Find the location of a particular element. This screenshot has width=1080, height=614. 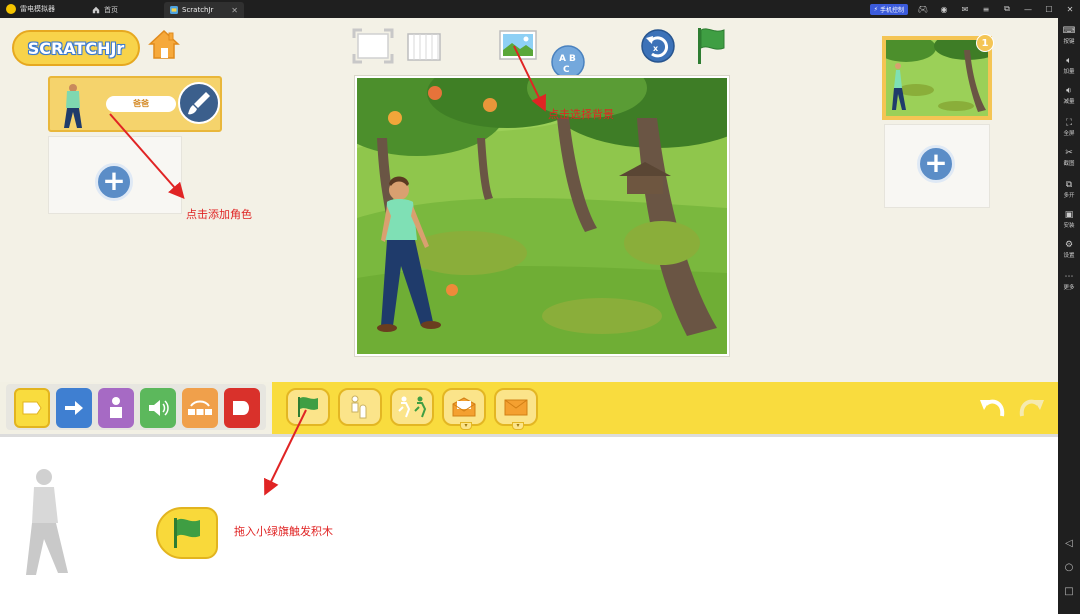

trigger-block-icon is located at coordinates (32, 408).